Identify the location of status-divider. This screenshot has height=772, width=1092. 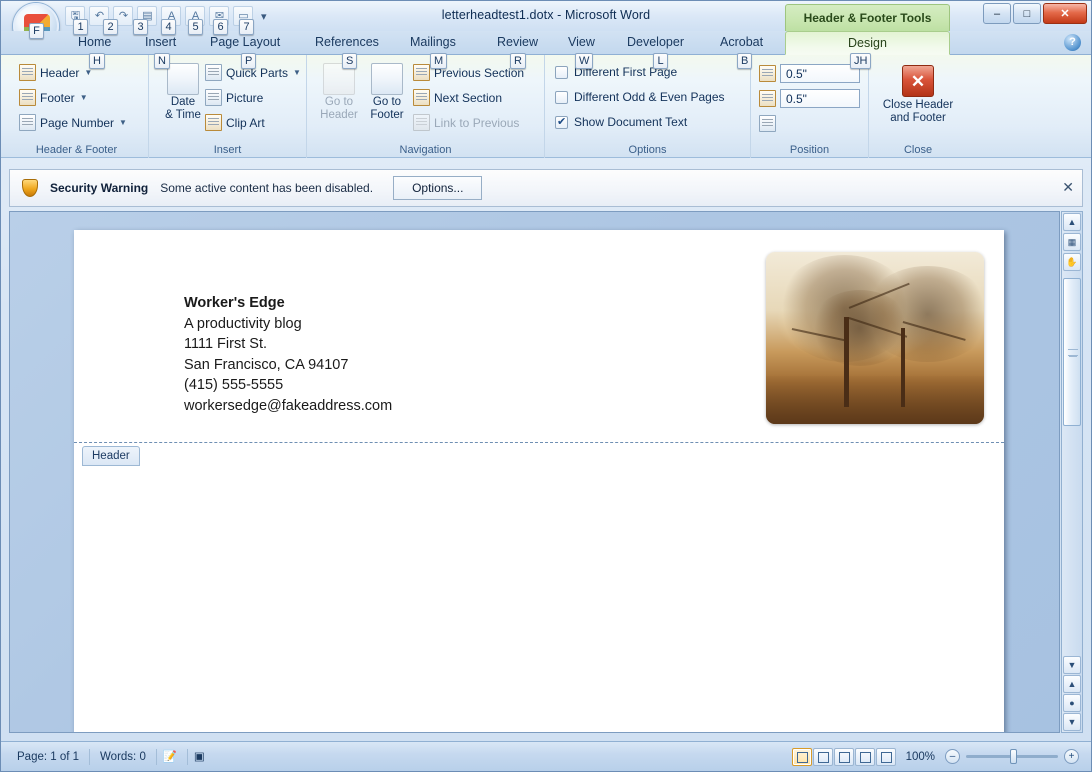
(187, 756).